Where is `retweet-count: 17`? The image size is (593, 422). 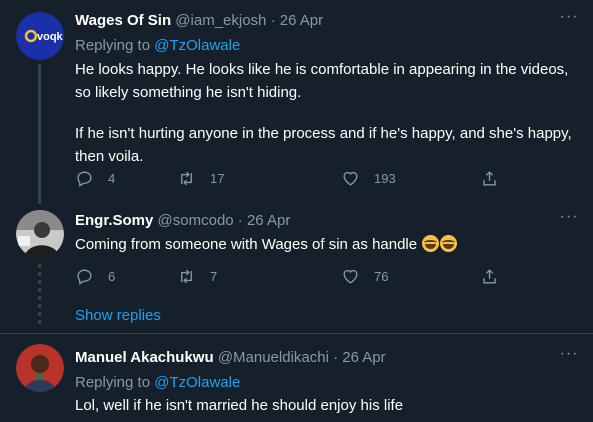
retweet-count: 17 is located at coordinates (217, 178).